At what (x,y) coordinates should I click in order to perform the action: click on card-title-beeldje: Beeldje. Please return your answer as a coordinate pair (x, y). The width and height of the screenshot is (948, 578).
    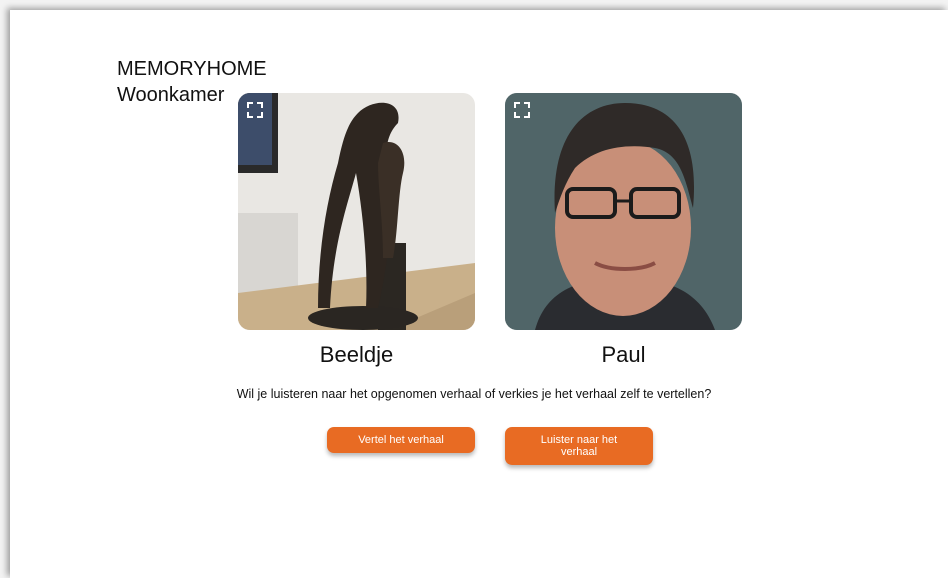
    Looking at the image, I should click on (356, 354).